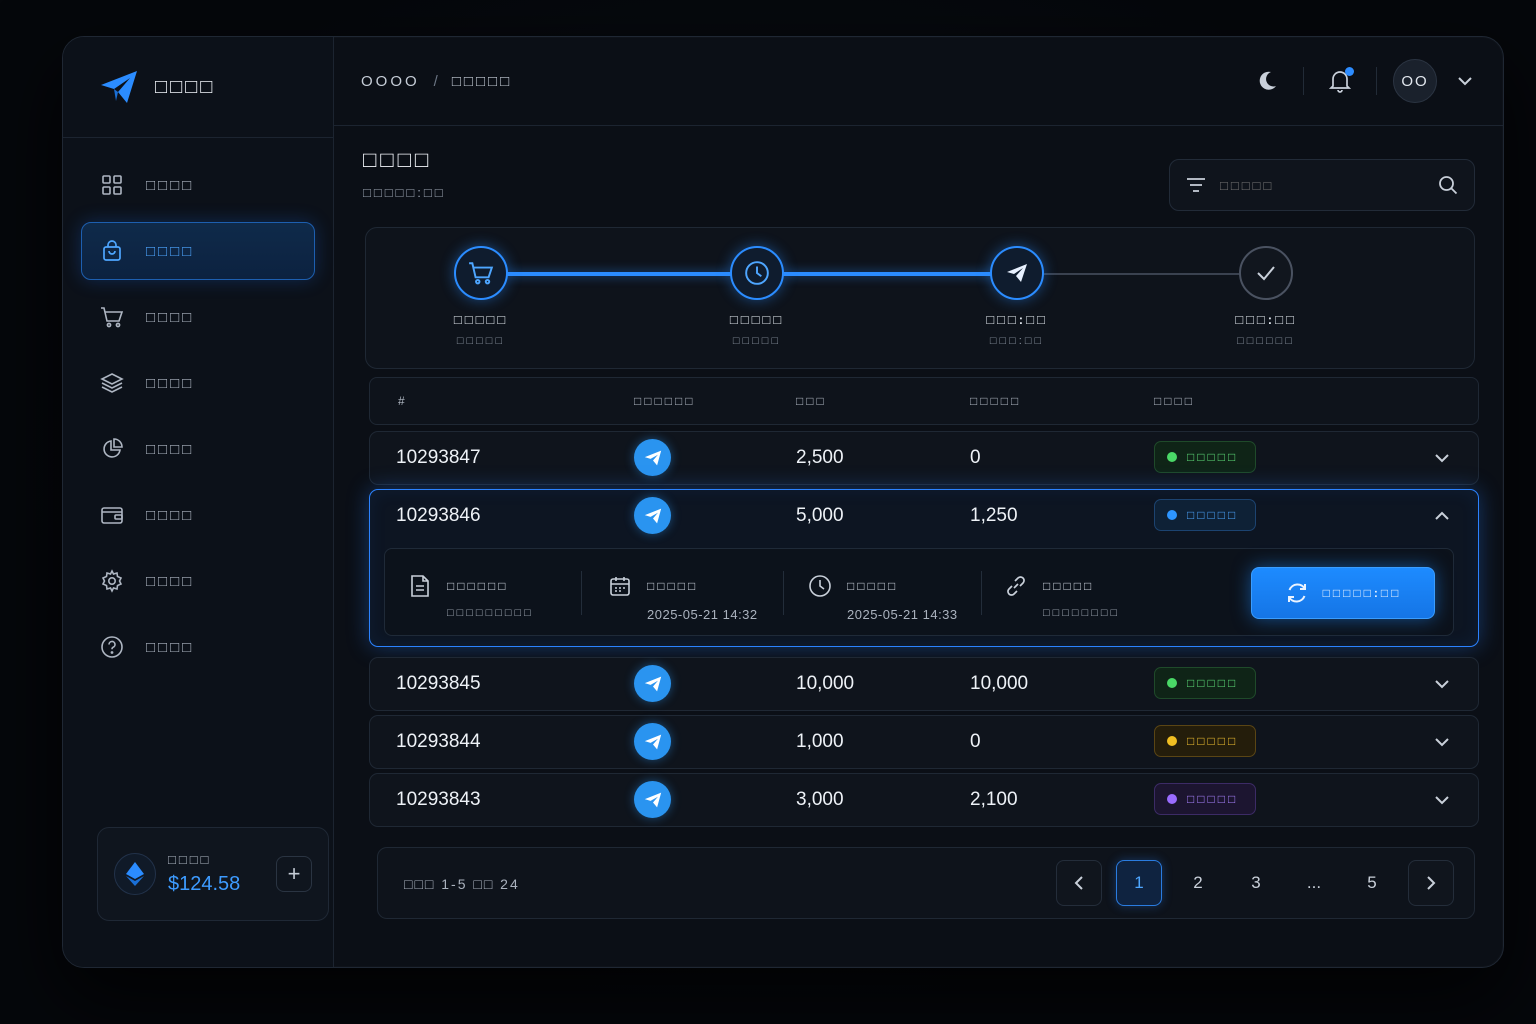 The height and width of the screenshot is (1024, 1536). Describe the element at coordinates (198, 87) in the screenshot. I see `brand: □□□□` at that location.